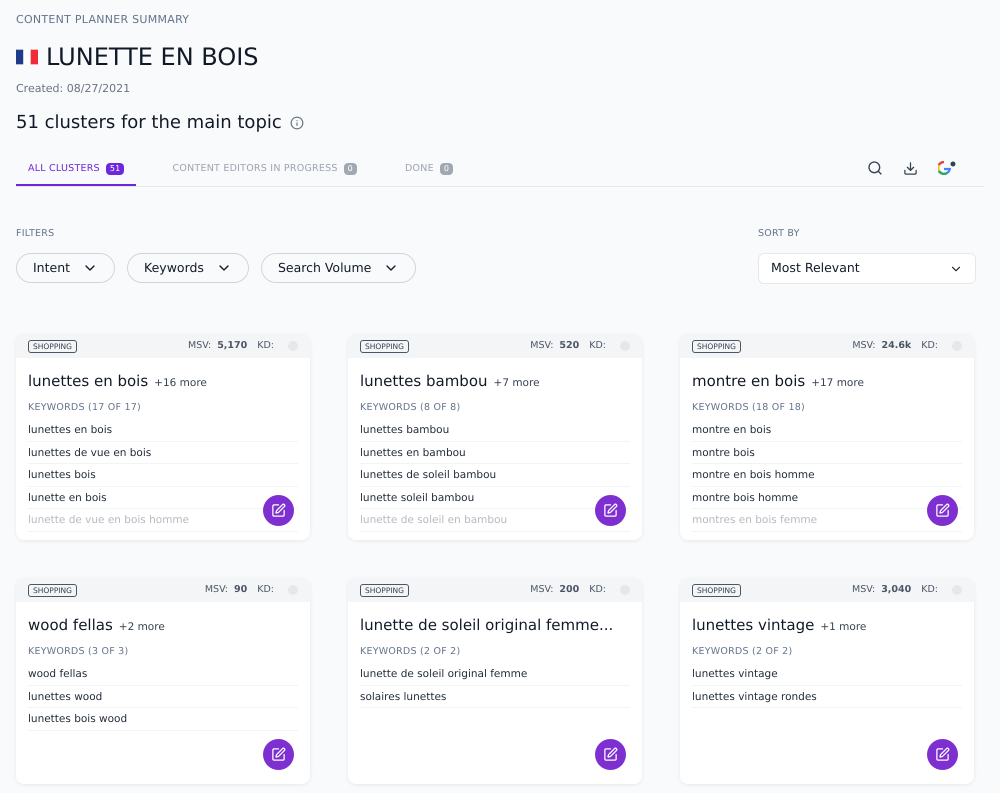 The height and width of the screenshot is (793, 1000). I want to click on info-icon, so click(297, 123).